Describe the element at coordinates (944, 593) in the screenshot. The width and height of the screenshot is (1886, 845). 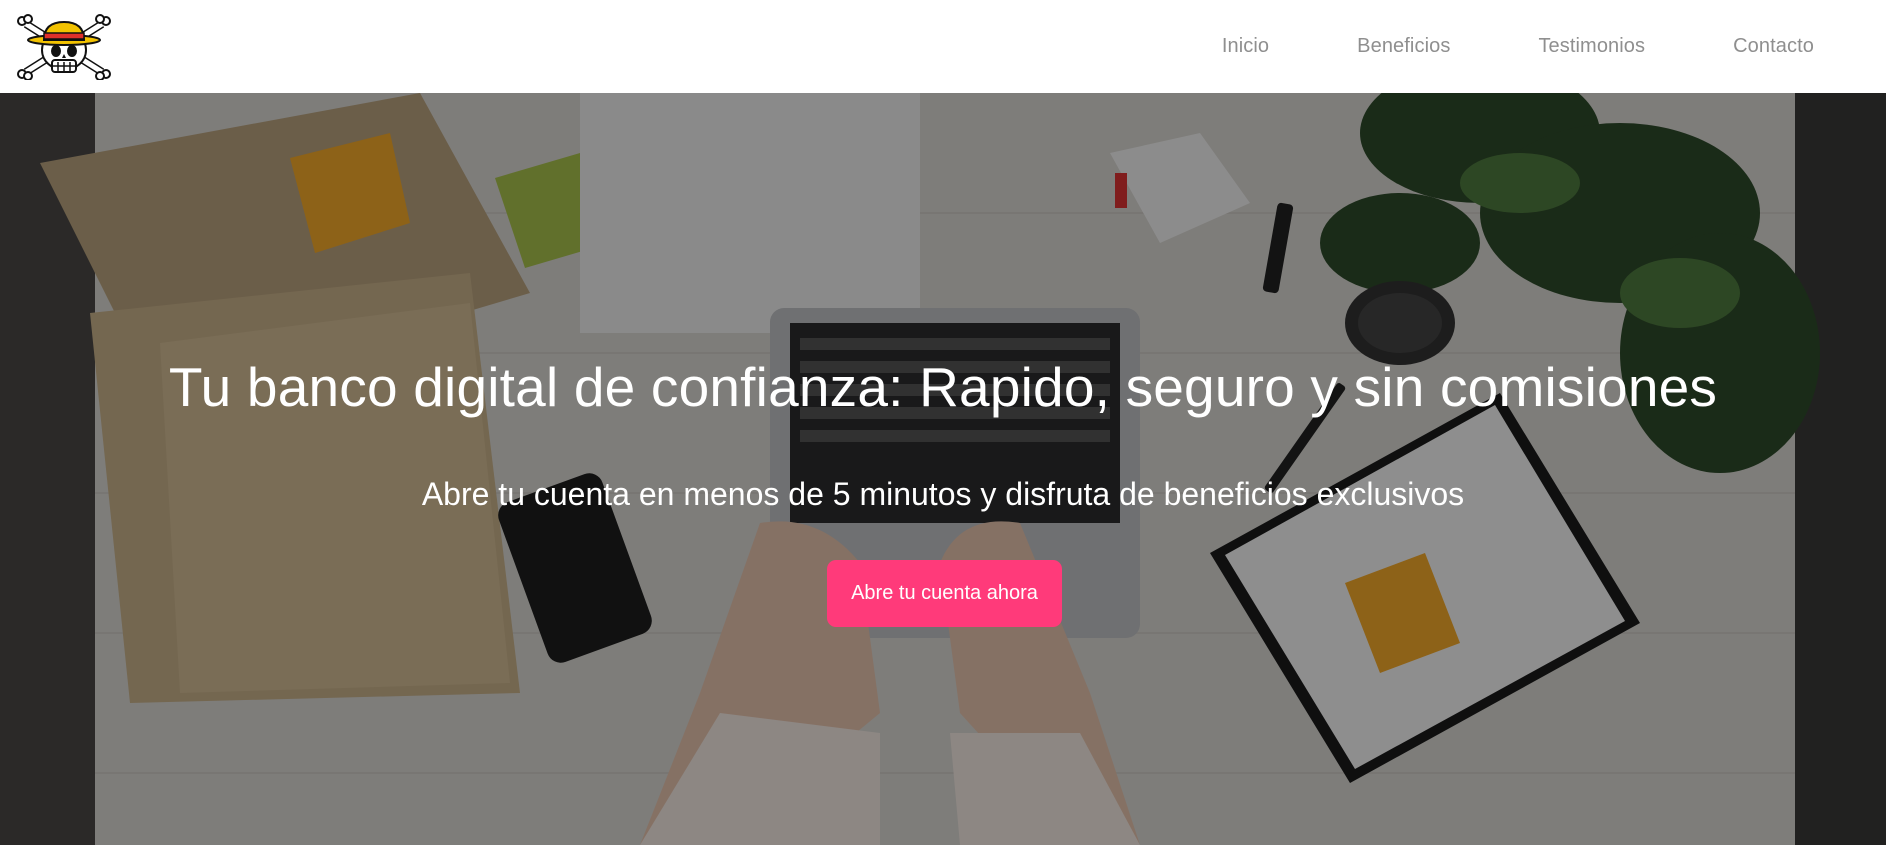
I see `open-account-button: Abre tu cuenta ahora` at that location.